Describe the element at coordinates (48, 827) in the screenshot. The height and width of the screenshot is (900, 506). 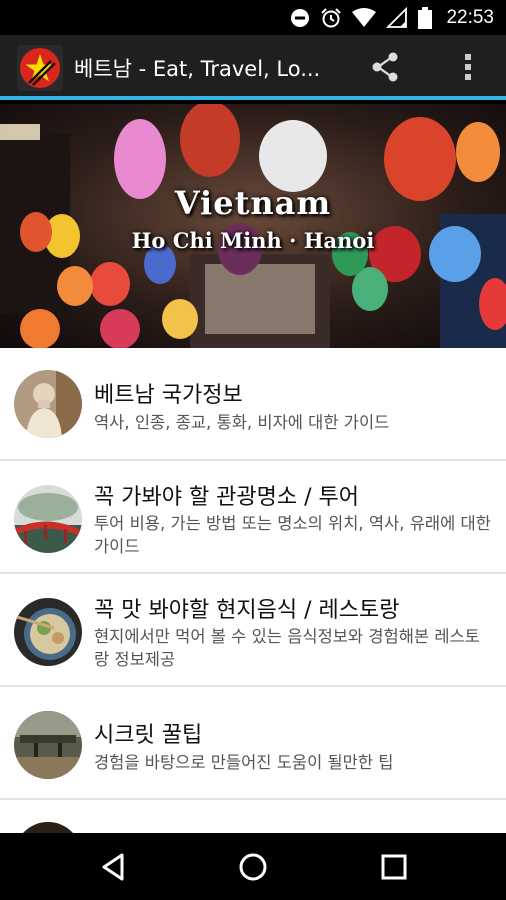
I see `partial-thumbnail` at that location.